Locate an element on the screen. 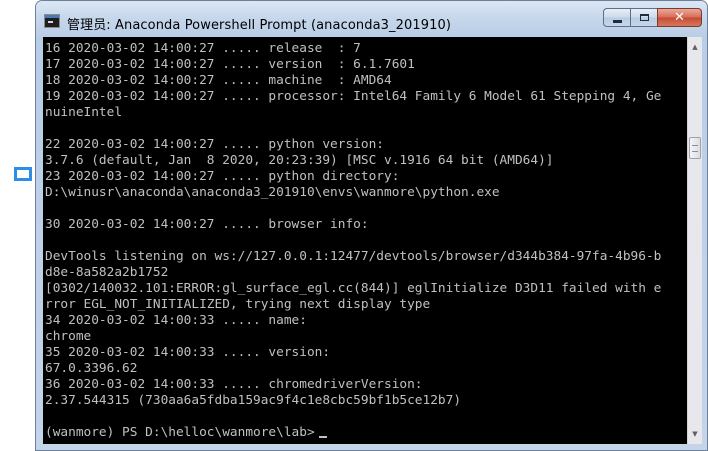  minimize-icon is located at coordinates (617, 21).